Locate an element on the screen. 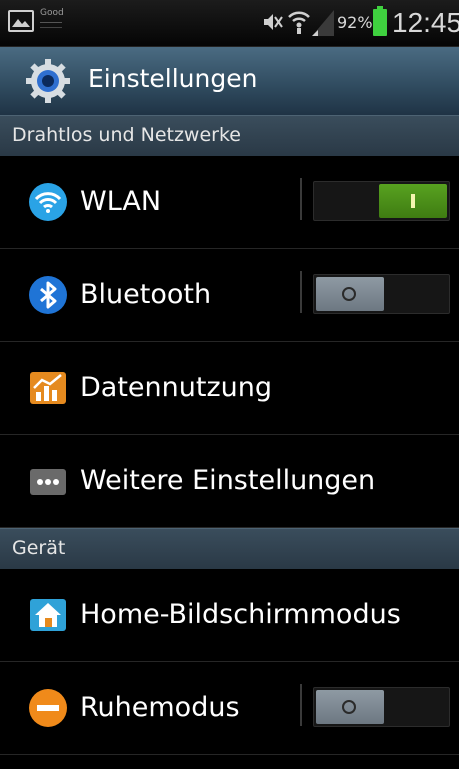 The image size is (459, 769). wifi-icon is located at coordinates (48, 202).